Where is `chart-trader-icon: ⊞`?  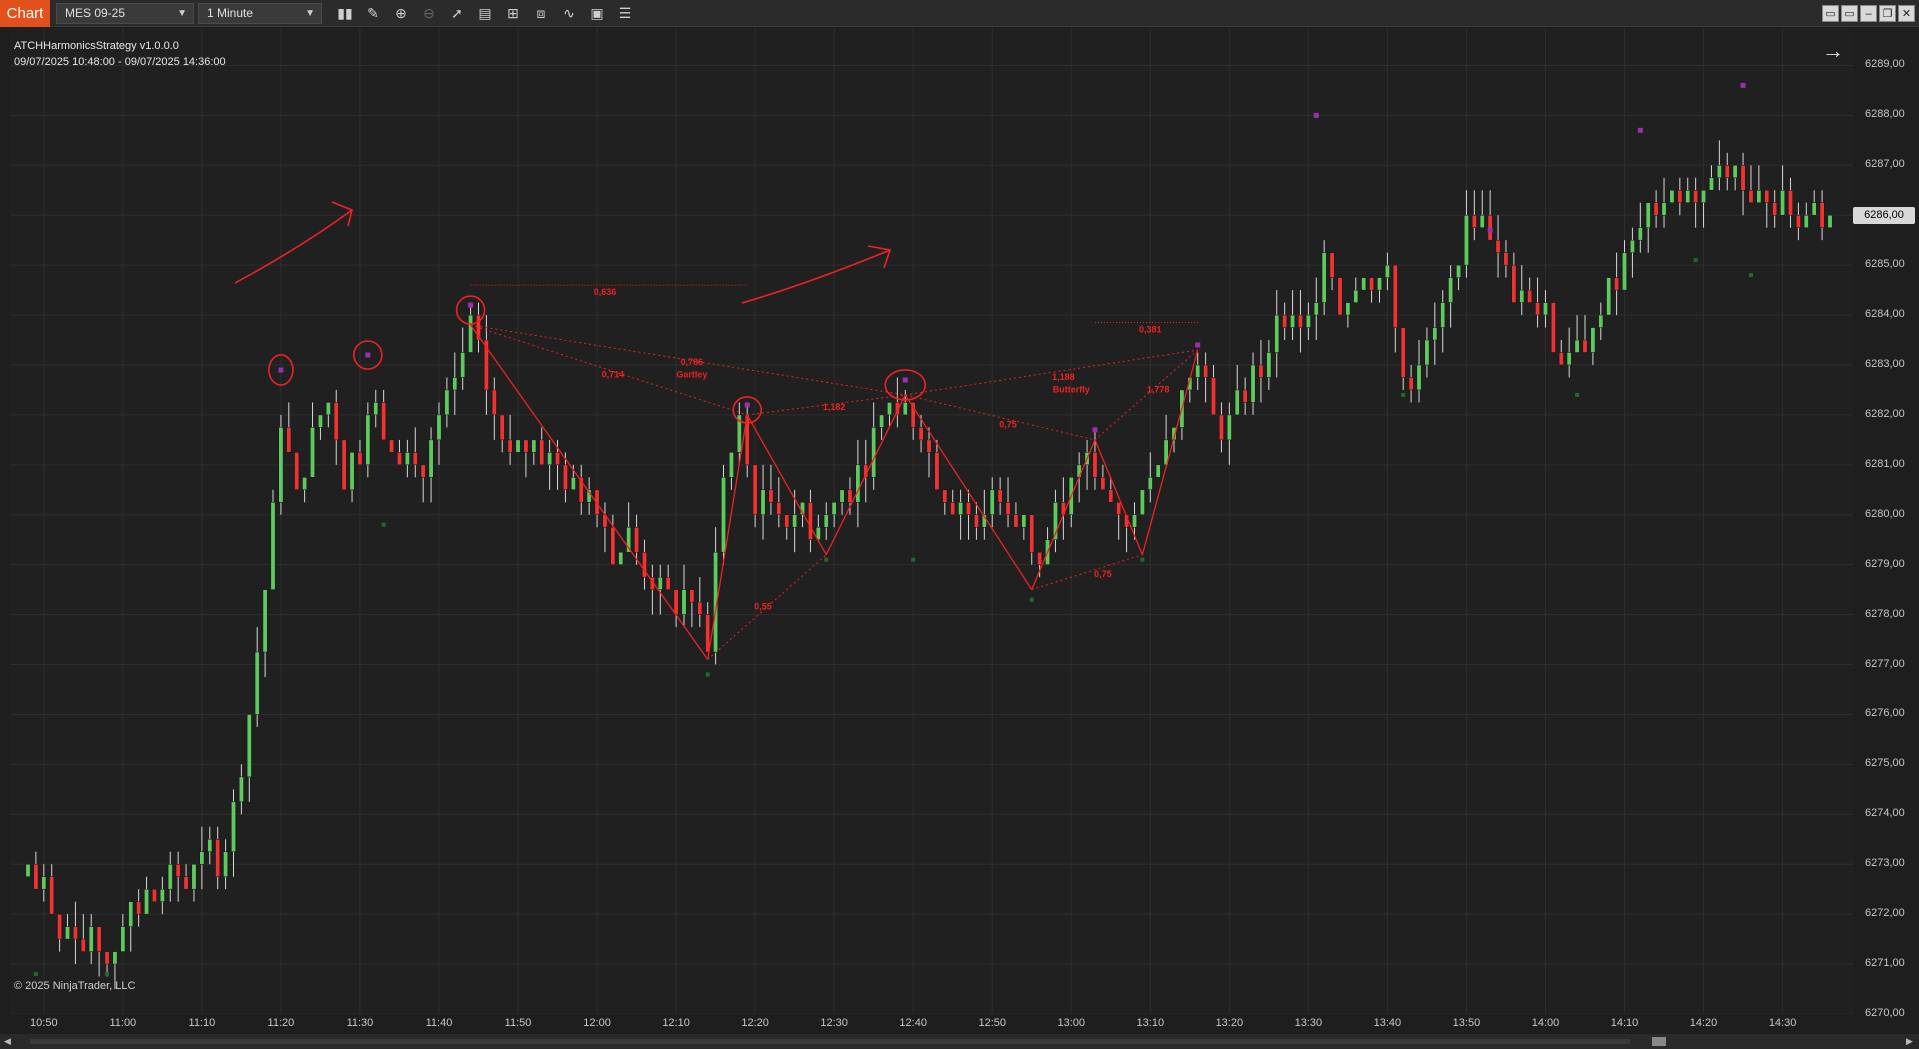
chart-trader-icon: ⊞ is located at coordinates (513, 13).